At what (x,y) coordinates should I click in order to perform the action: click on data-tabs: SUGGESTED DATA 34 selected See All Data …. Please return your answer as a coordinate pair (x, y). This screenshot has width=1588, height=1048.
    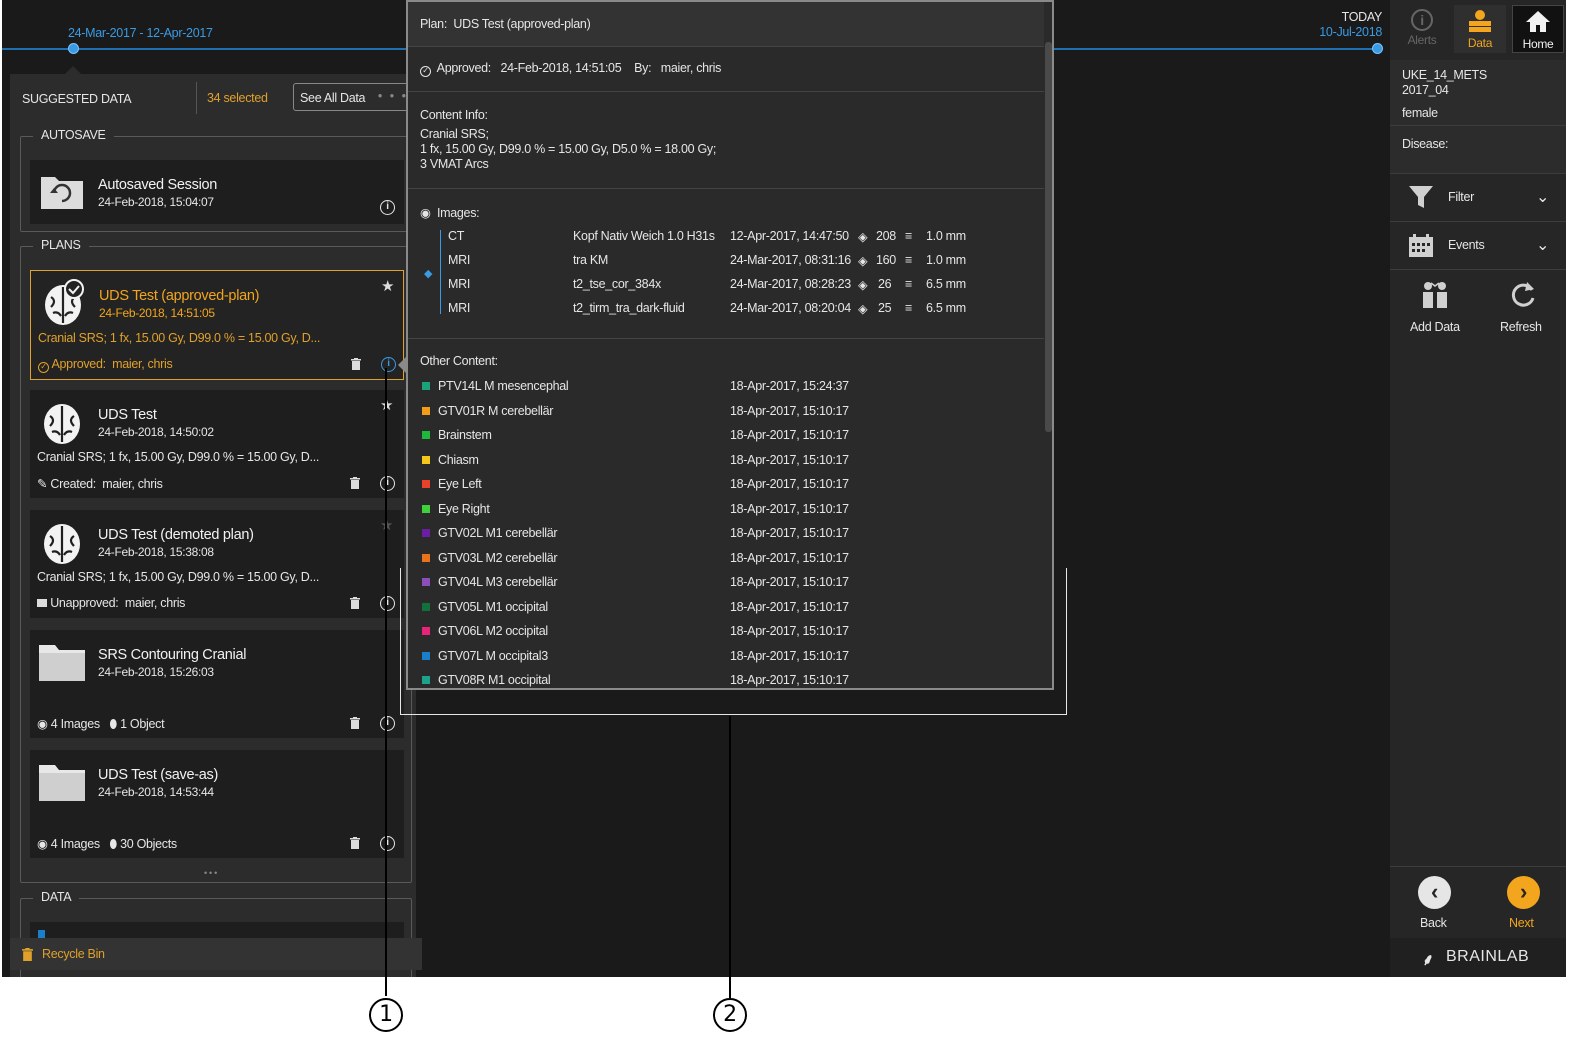
    Looking at the image, I should click on (213, 97).